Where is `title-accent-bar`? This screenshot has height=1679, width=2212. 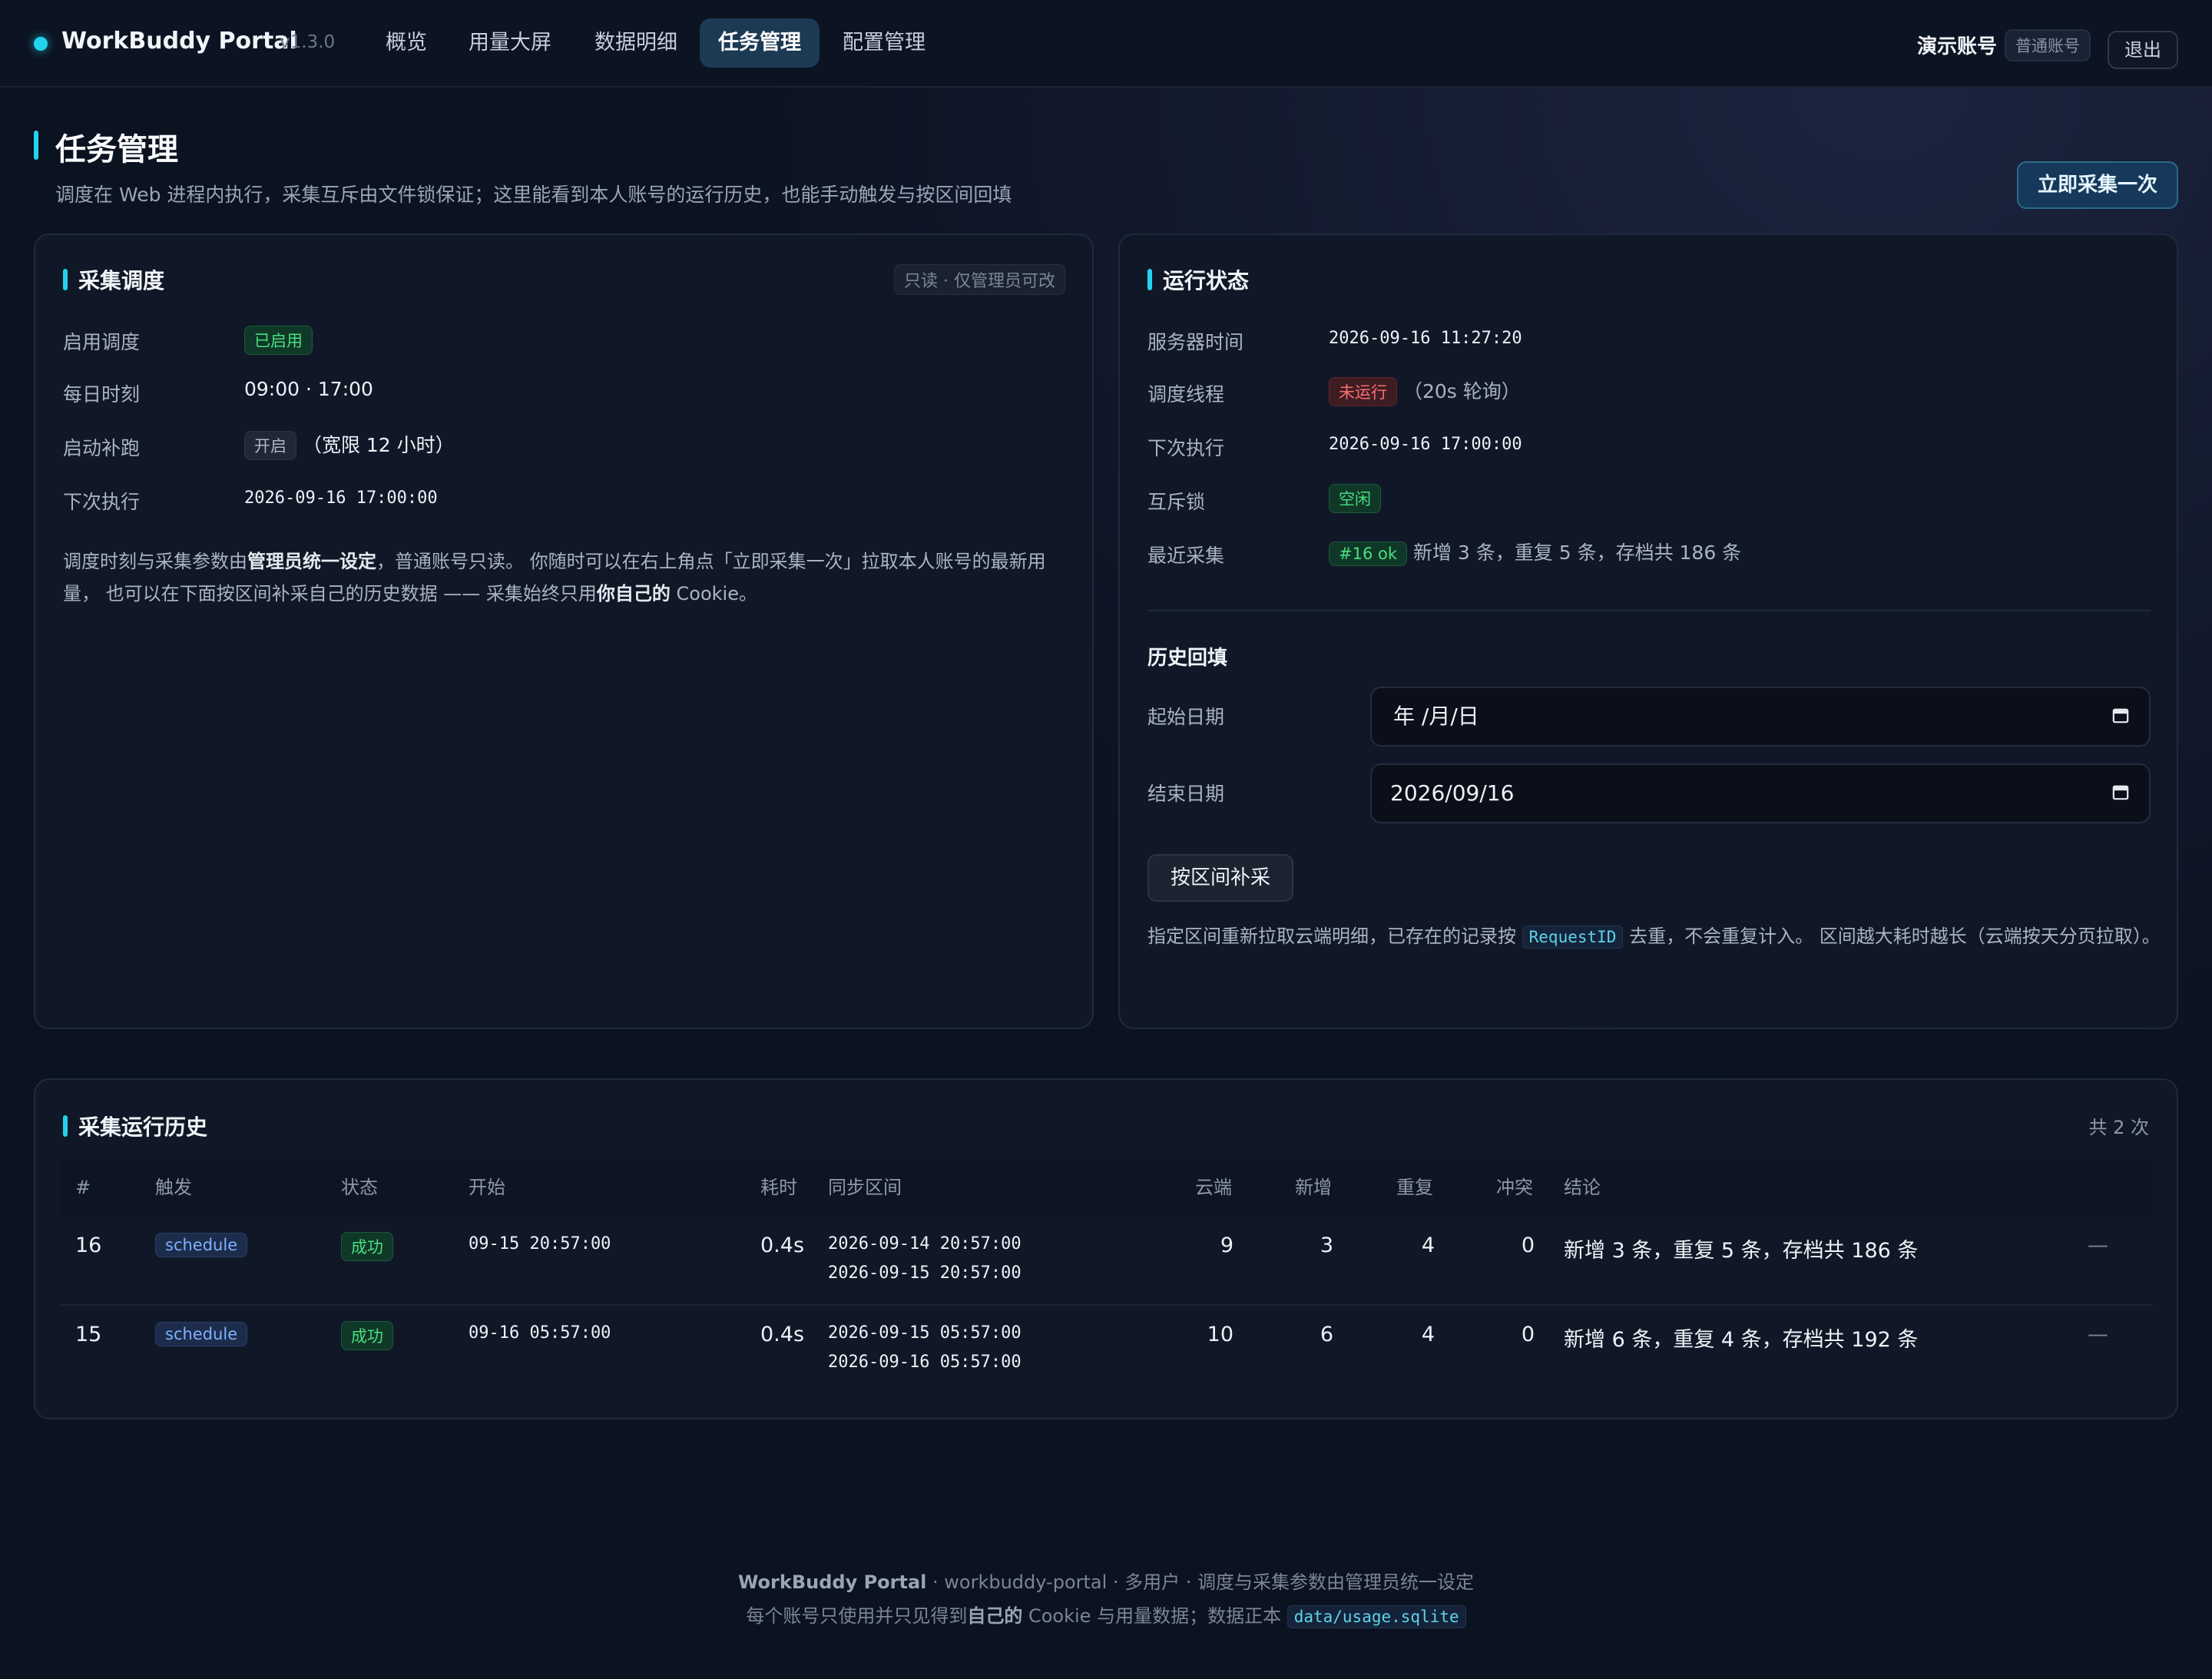
title-accent-bar is located at coordinates (36, 145).